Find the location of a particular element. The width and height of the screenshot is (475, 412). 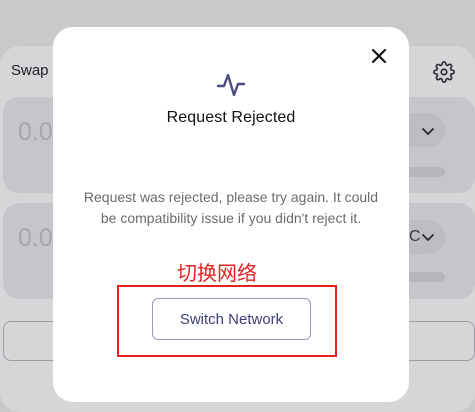

dialog-title: Request Rejected is located at coordinates (231, 117).